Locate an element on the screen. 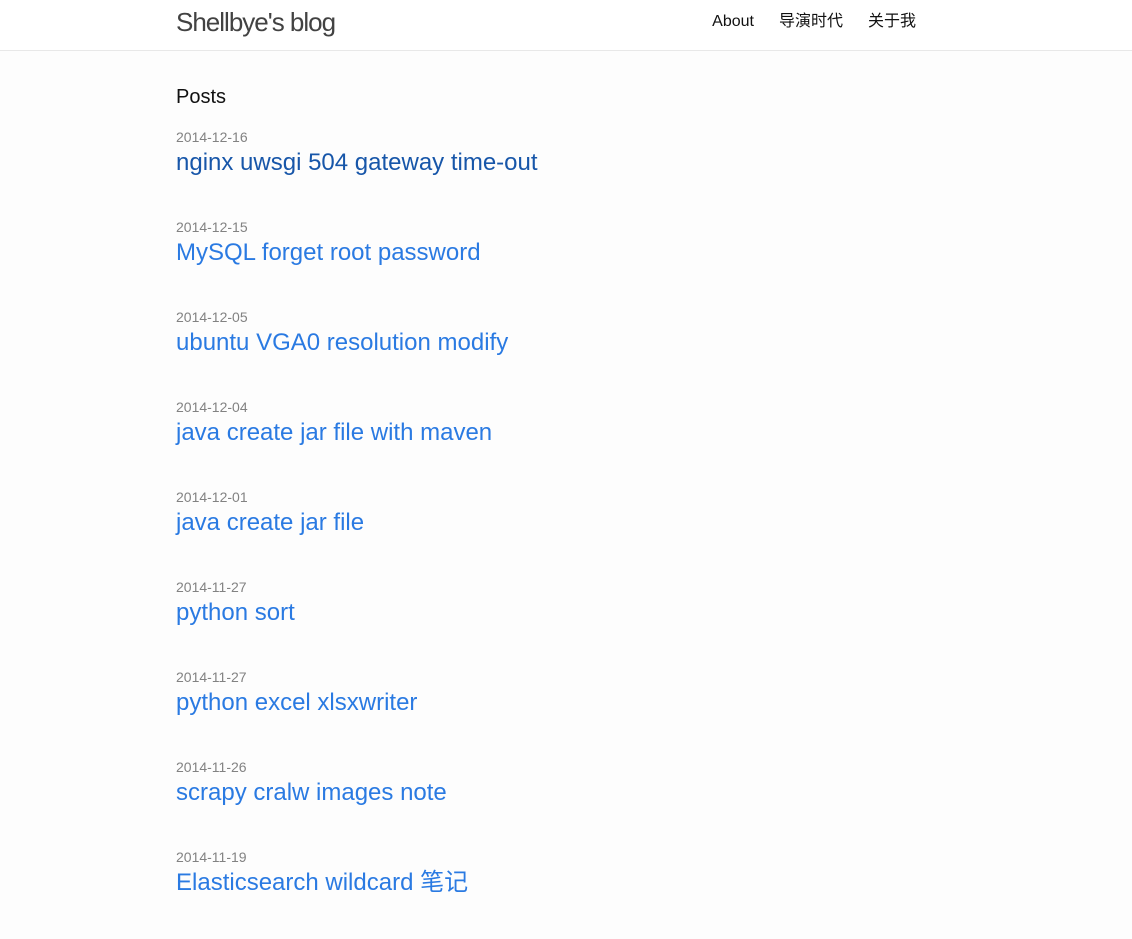  post-link: scrapy cralw images note is located at coordinates (546, 793).